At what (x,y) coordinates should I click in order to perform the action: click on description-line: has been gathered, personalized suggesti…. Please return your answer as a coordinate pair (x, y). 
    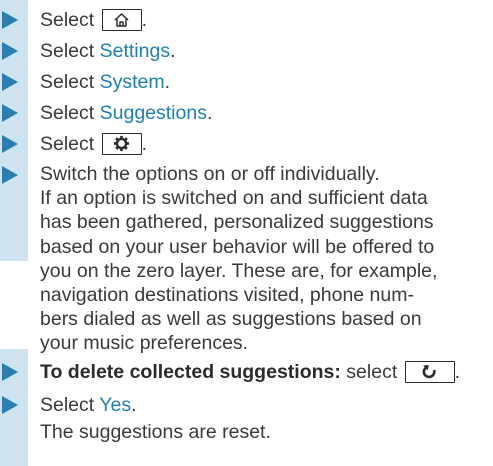
    Looking at the image, I should click on (237, 222).